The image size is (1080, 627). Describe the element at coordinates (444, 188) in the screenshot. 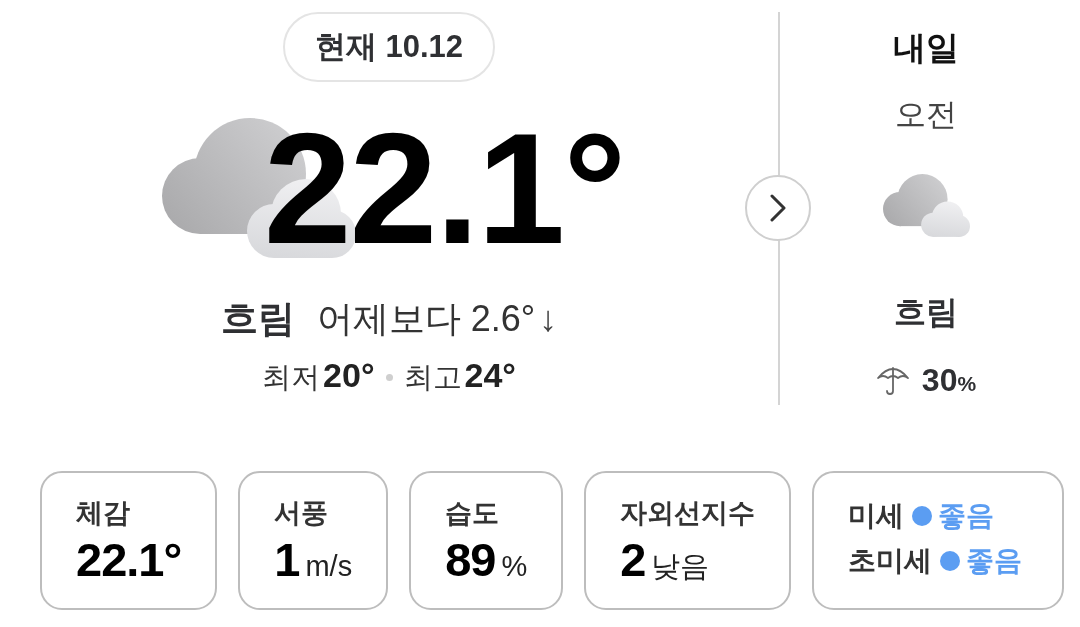

I see `current-temperature: 22.1°` at that location.